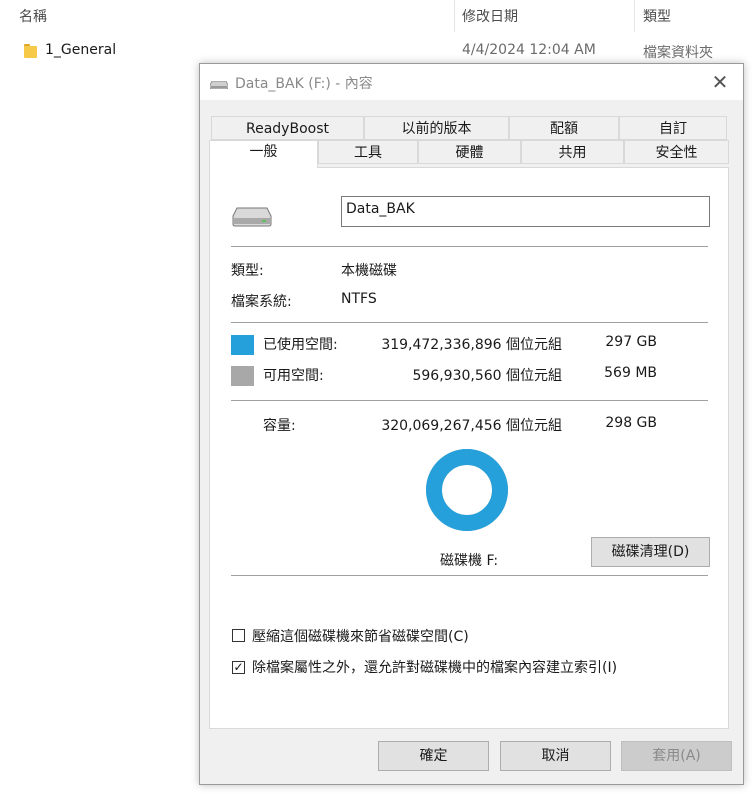 This screenshot has width=754, height=794. Describe the element at coordinates (360, 636) in the screenshot. I see `compress-checkbox-label: 壓縮這個磁碟機來節省磁碟空間(C)` at that location.